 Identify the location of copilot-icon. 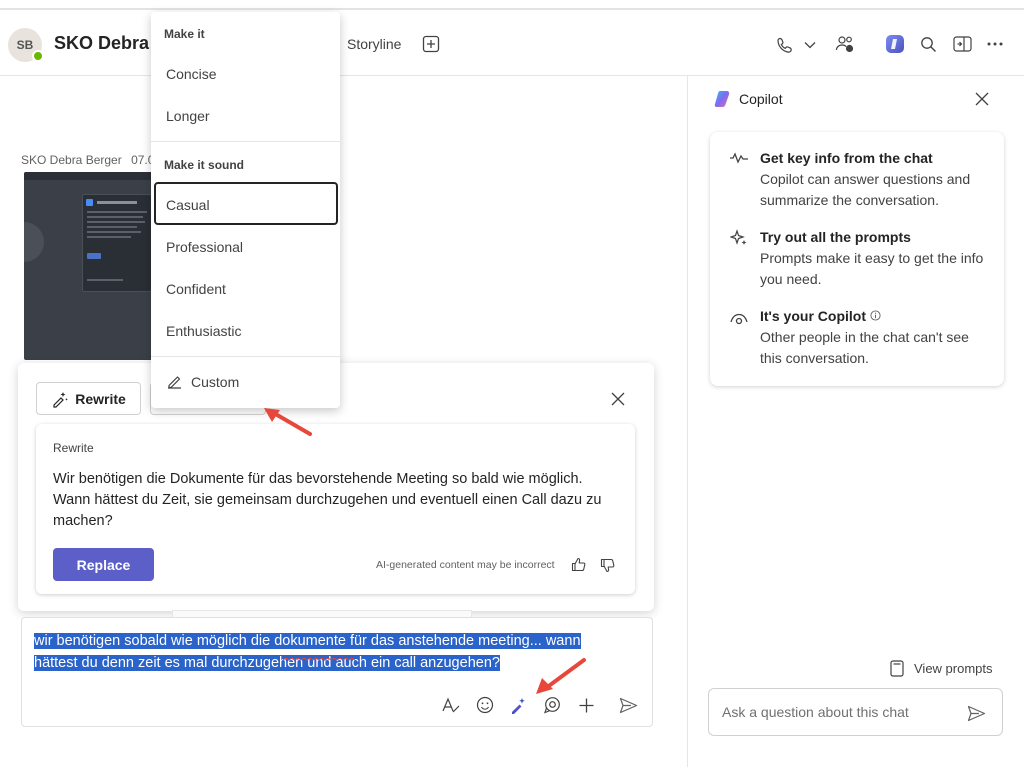
(895, 44).